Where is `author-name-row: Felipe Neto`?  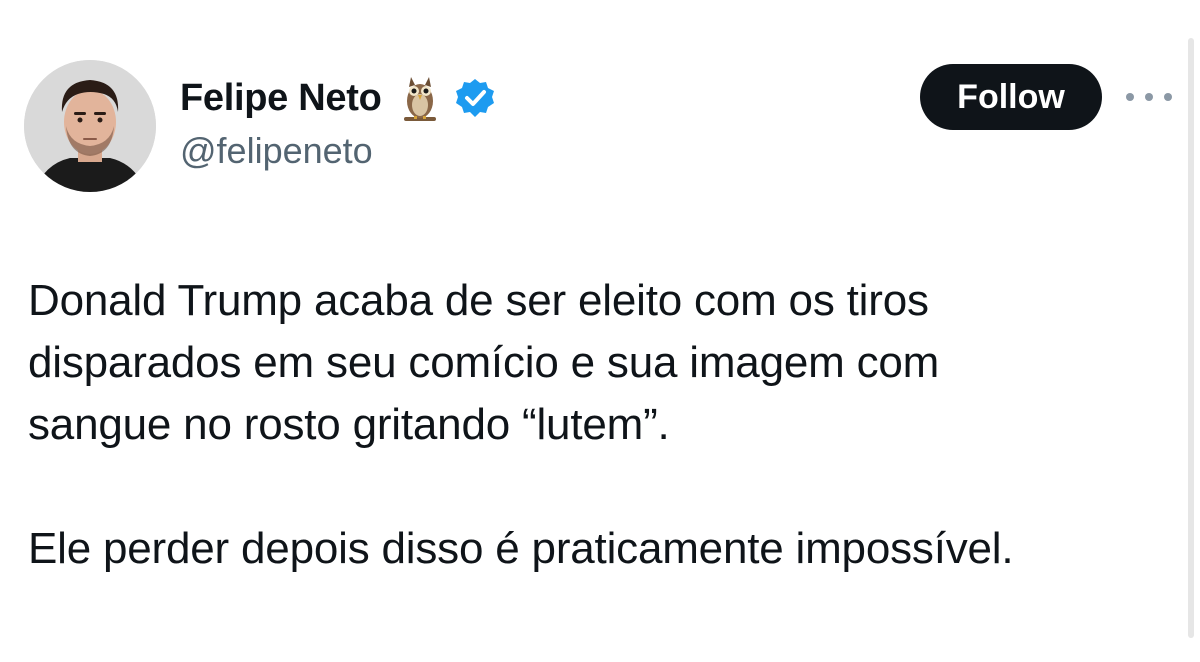
author-name-row: Felipe Neto is located at coordinates (338, 98).